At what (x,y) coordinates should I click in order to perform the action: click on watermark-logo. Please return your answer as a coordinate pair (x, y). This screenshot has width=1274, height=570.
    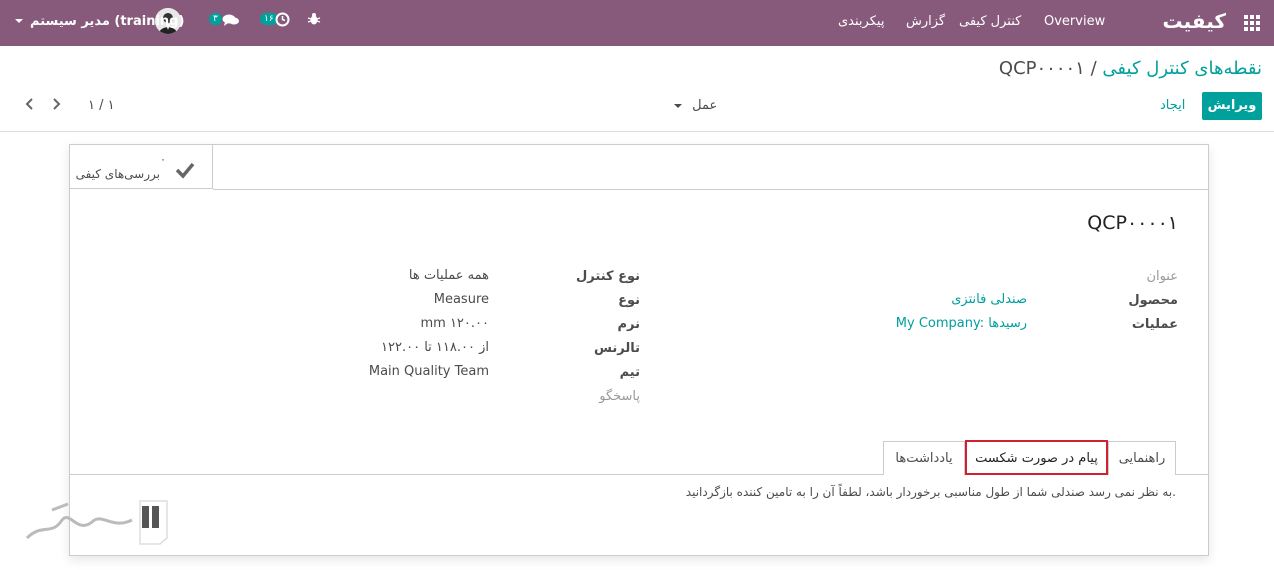
    Looking at the image, I should click on (97, 523).